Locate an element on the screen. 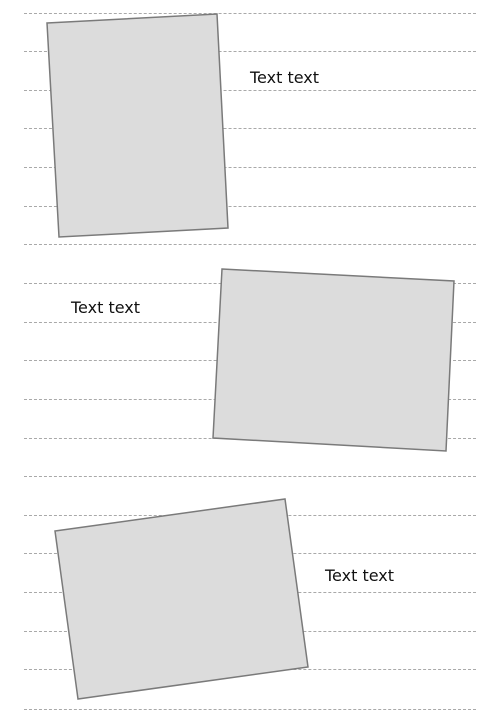 The height and width of the screenshot is (722, 500). card-caption-2: Text text is located at coordinates (106, 307).